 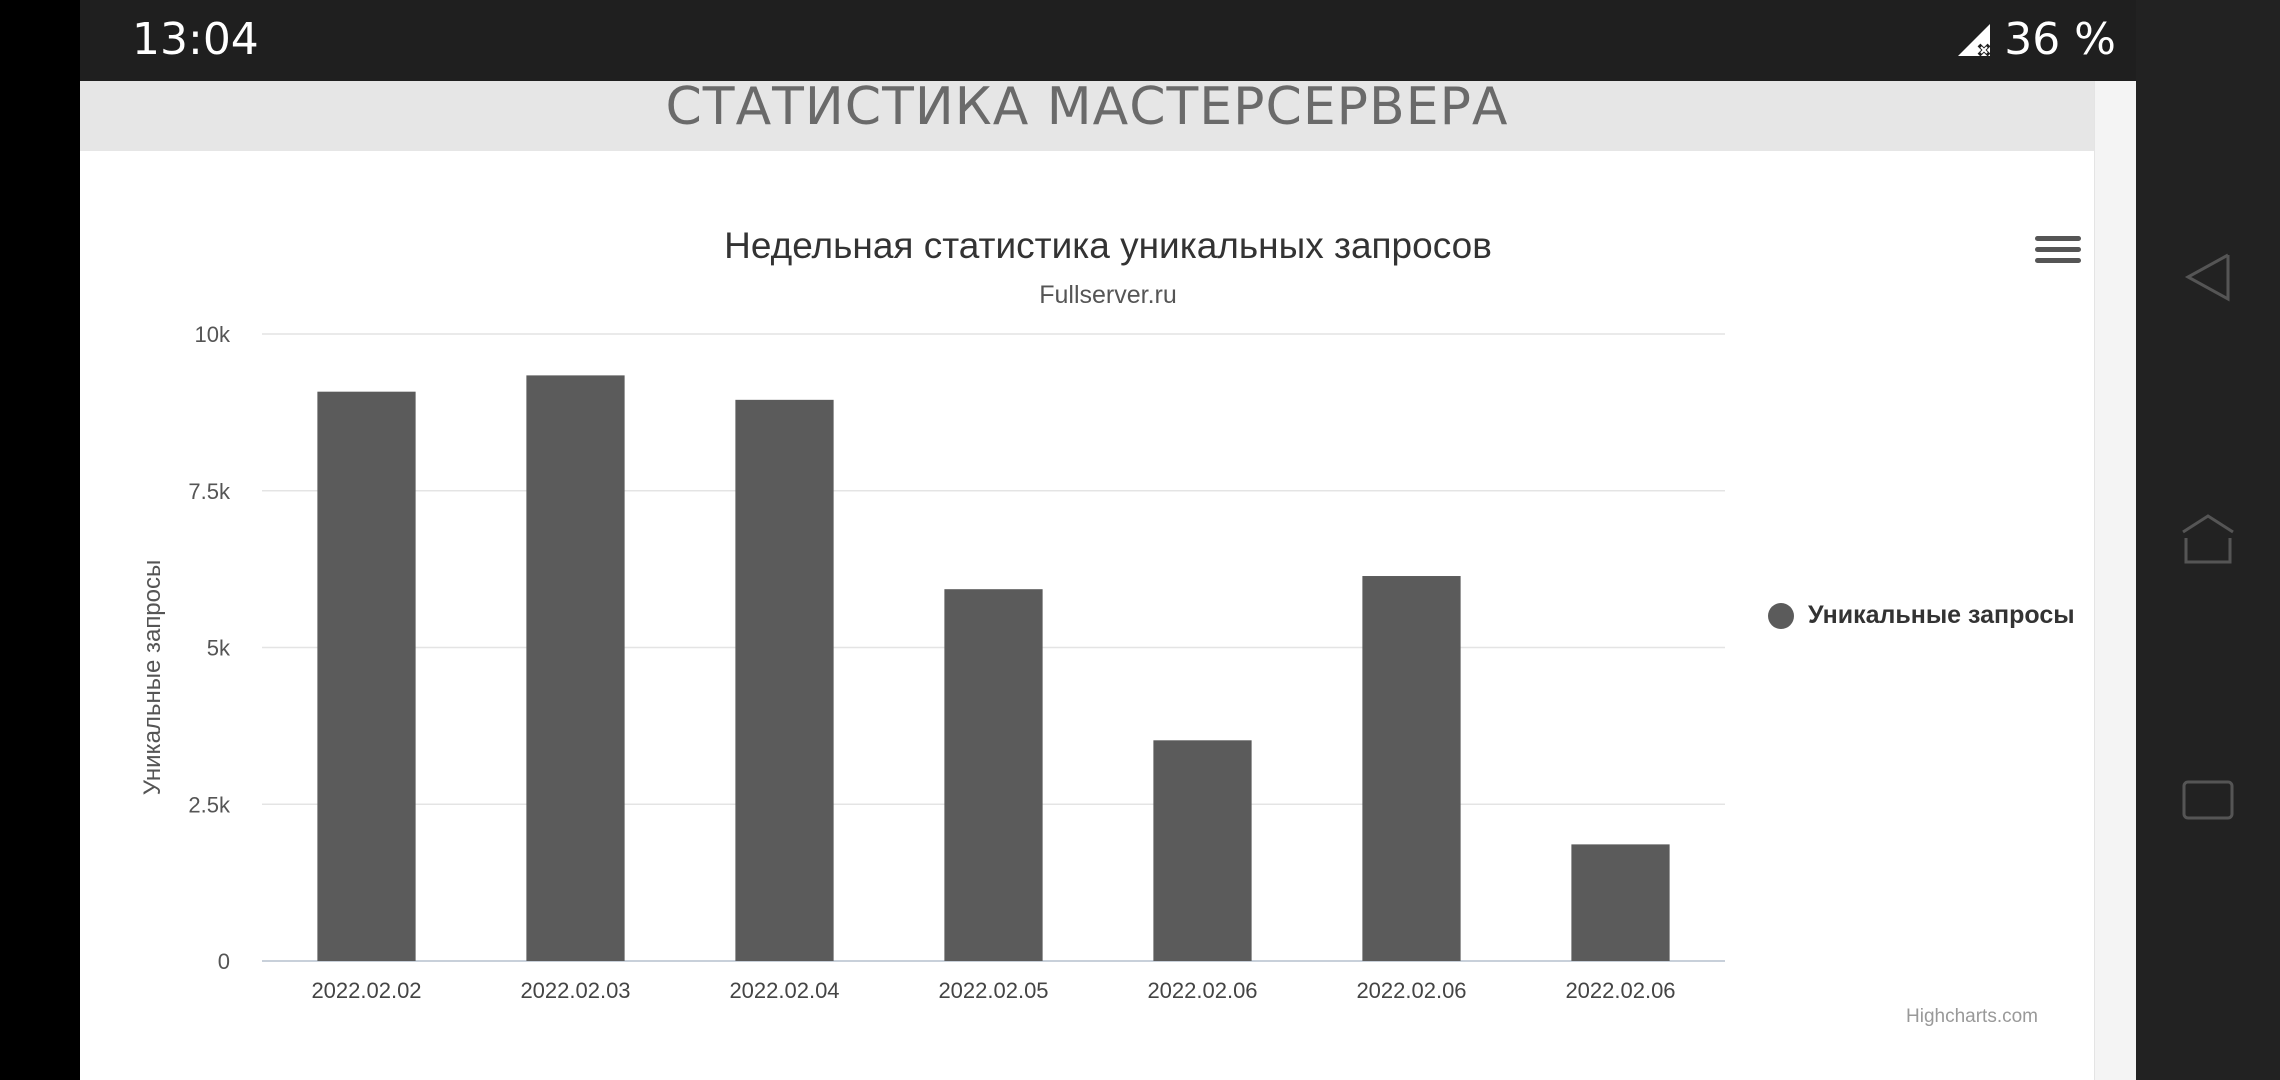 I want to click on x-tick-label: 2022.02.05, so click(x=993, y=990).